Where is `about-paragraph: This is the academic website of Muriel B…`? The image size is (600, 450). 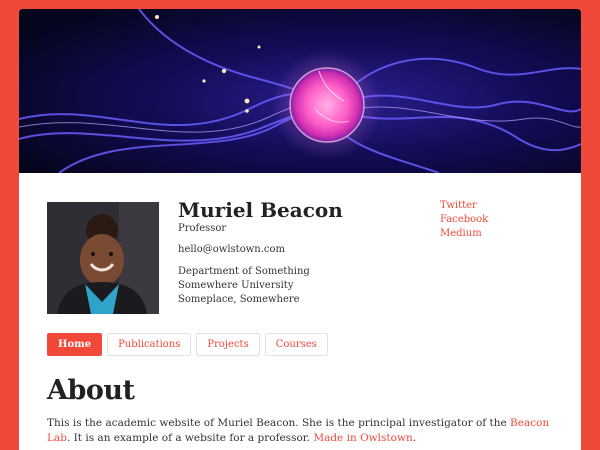 about-paragraph: This is the academic website of Muriel B… is located at coordinates (303, 430).